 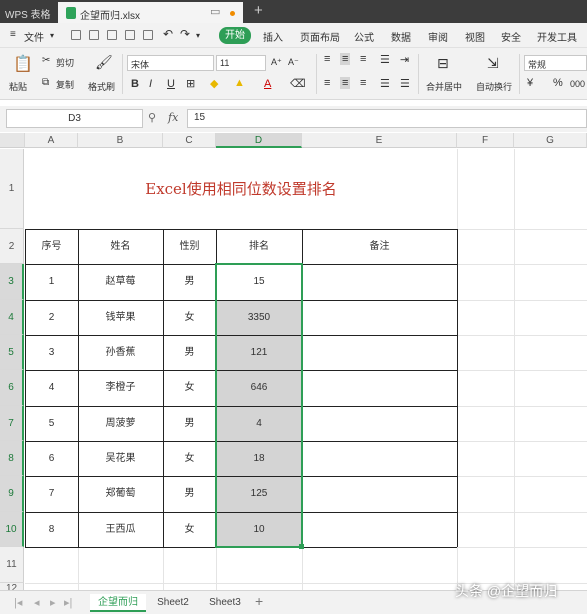 What do you see at coordinates (13, 34) in the screenshot?
I see `hamburger-menu-icon: ≡` at bounding box center [13, 34].